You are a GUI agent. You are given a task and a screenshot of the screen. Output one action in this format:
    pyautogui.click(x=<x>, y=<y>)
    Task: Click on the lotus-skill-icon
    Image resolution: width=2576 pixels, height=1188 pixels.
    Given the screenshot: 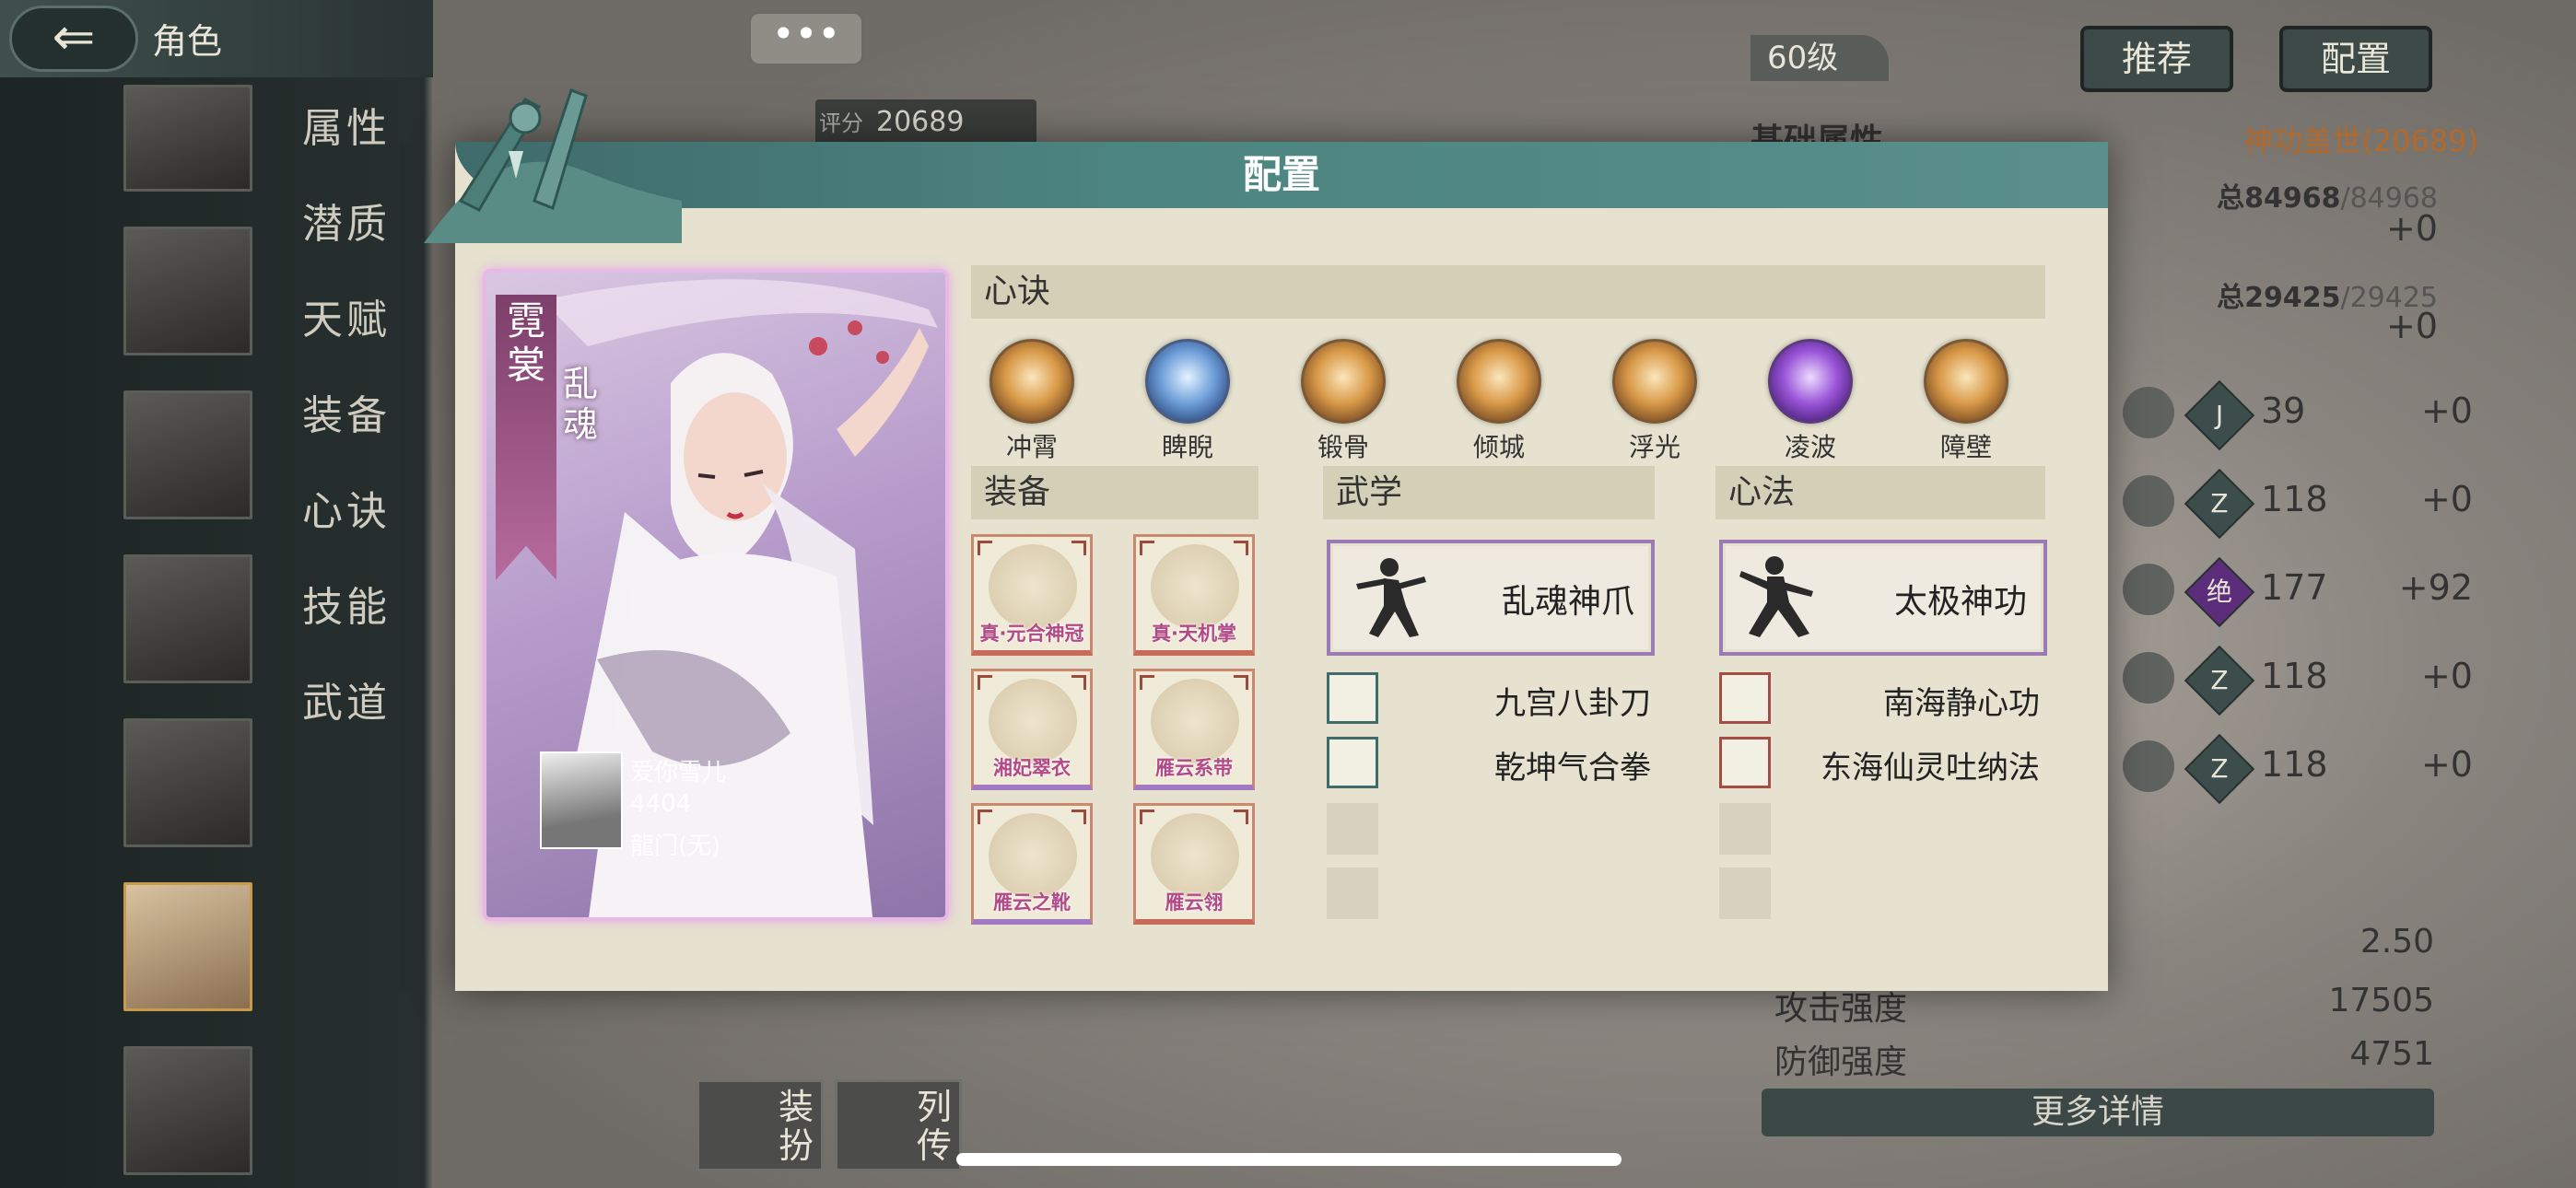 What is the action you would take?
    pyautogui.click(x=1745, y=762)
    